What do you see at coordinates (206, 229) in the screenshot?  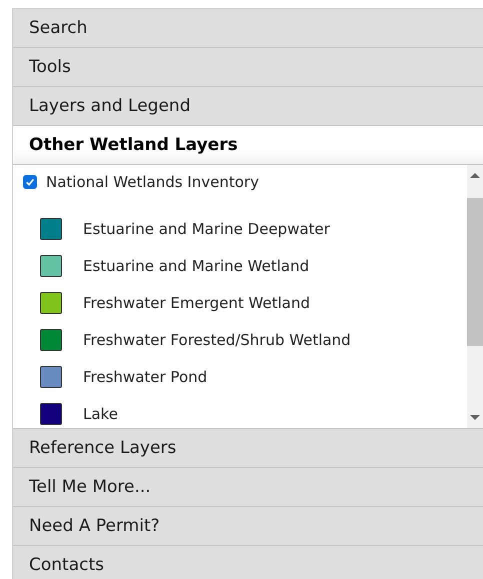 I see `legend-label: Estuarine and Marine Deepwater` at bounding box center [206, 229].